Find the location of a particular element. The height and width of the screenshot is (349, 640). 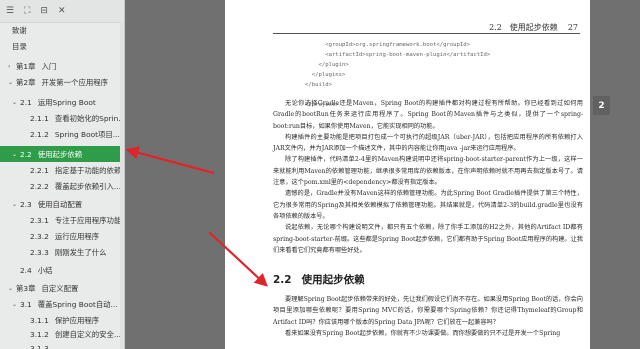

toc-item-number: 3.1.2 is located at coordinates (39, 334).